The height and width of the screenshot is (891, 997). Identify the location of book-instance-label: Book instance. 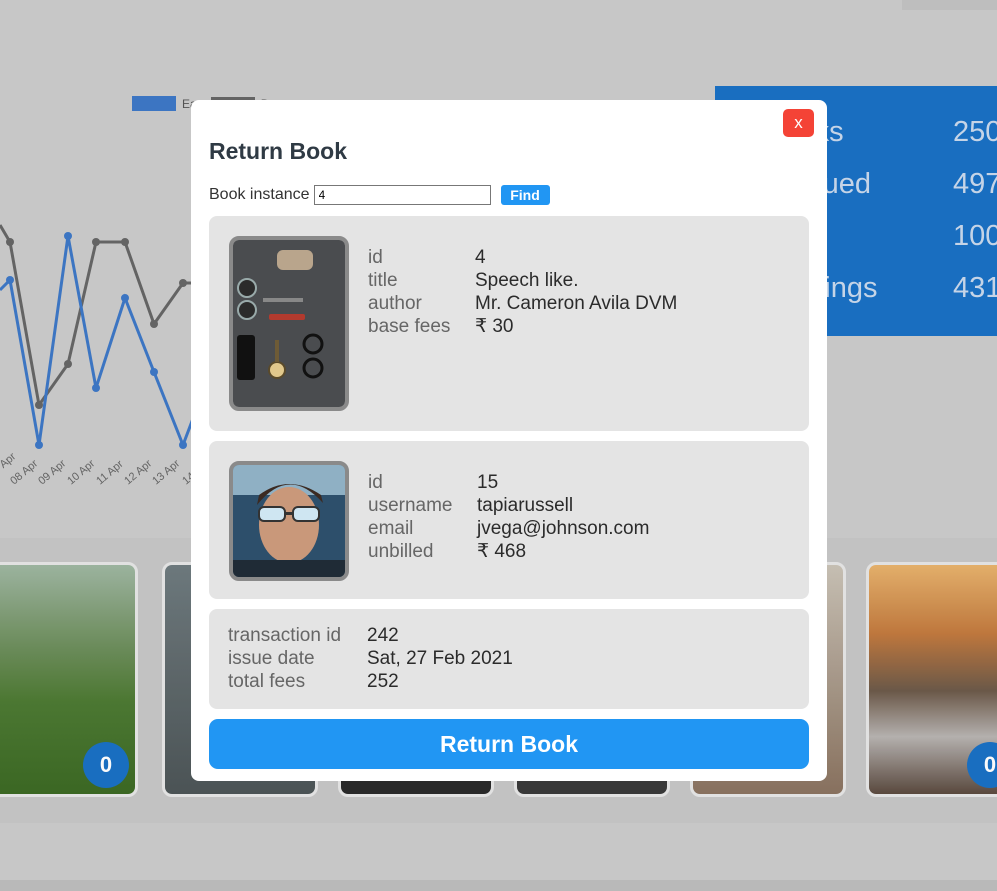
(259, 194).